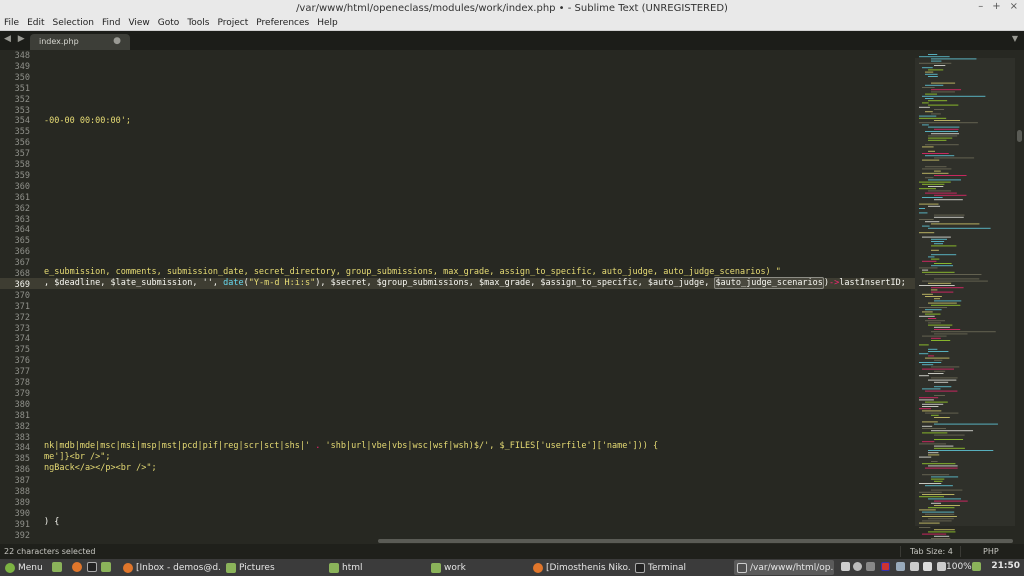 The width and height of the screenshot is (1024, 576). I want to click on menu-tools: Tools, so click(198, 23).